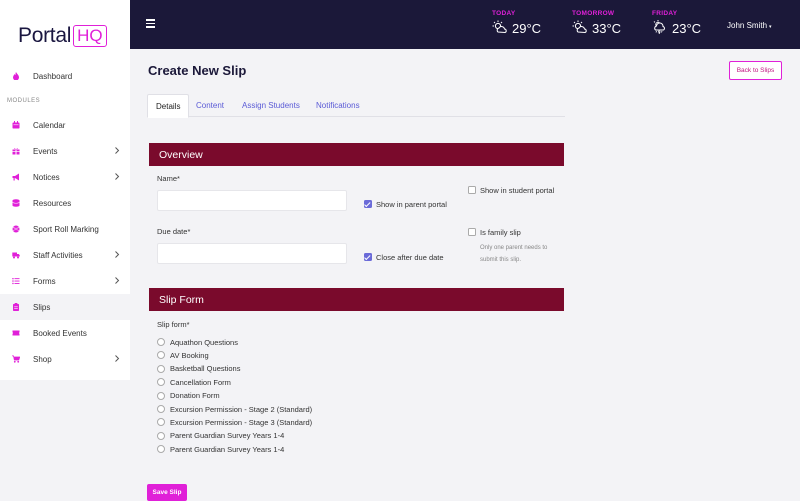 The image size is (800, 501). Describe the element at coordinates (16, 151) in the screenshot. I see `gift-icon` at that location.